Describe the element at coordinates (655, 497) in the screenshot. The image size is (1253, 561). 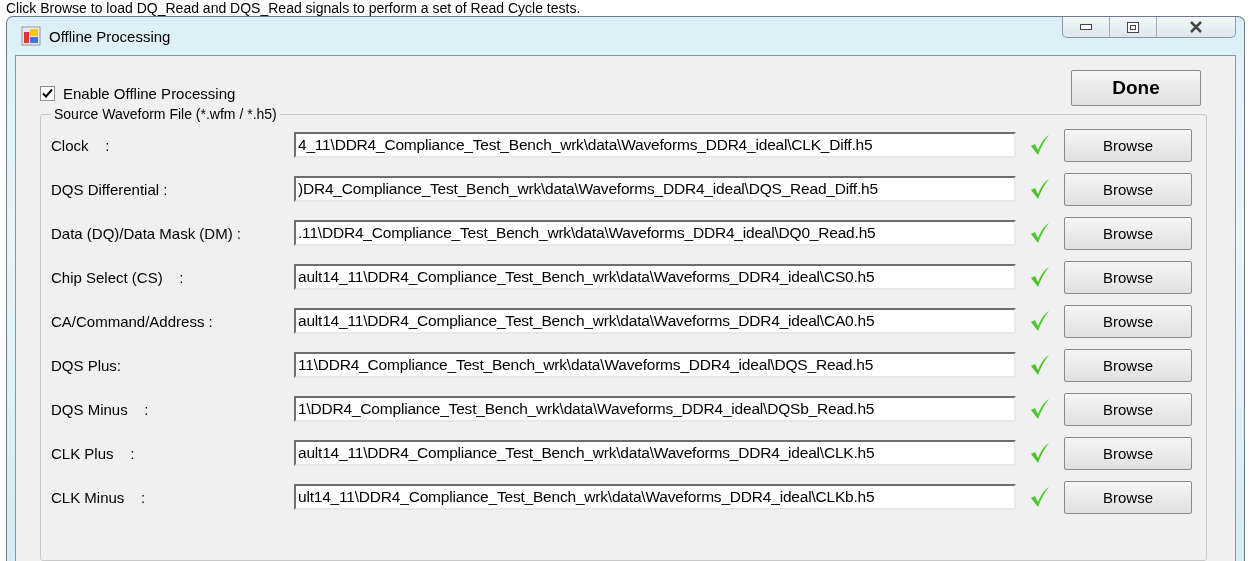
I see `file-path-field: ult14_11\DDR4_Compliance_Test_Bench_wrk\data\Waveforms_DDR4_ideal\CLKb.h5` at that location.